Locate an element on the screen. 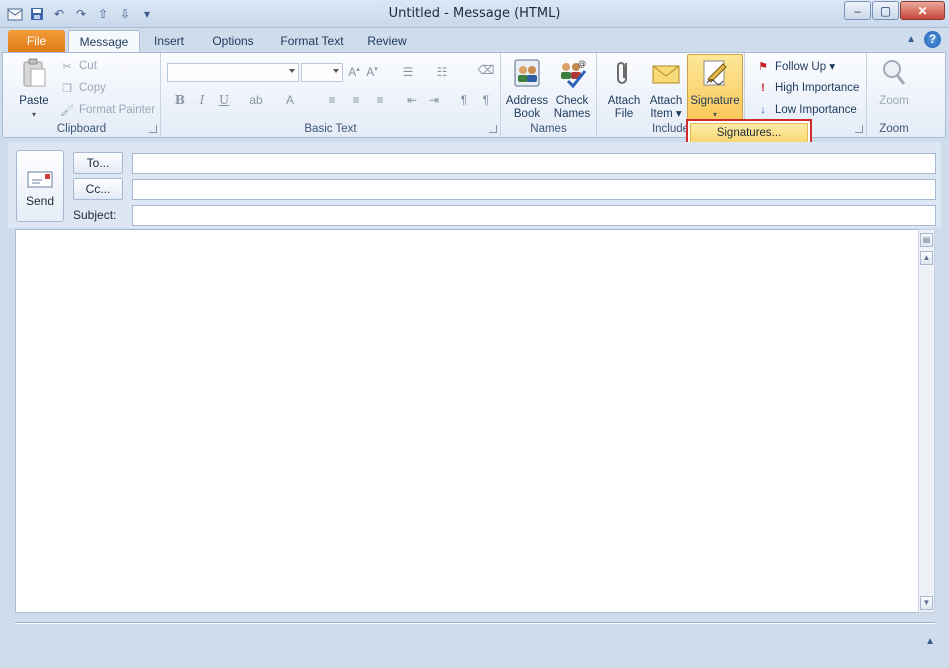  tab-insert: Insert is located at coordinates (169, 41).